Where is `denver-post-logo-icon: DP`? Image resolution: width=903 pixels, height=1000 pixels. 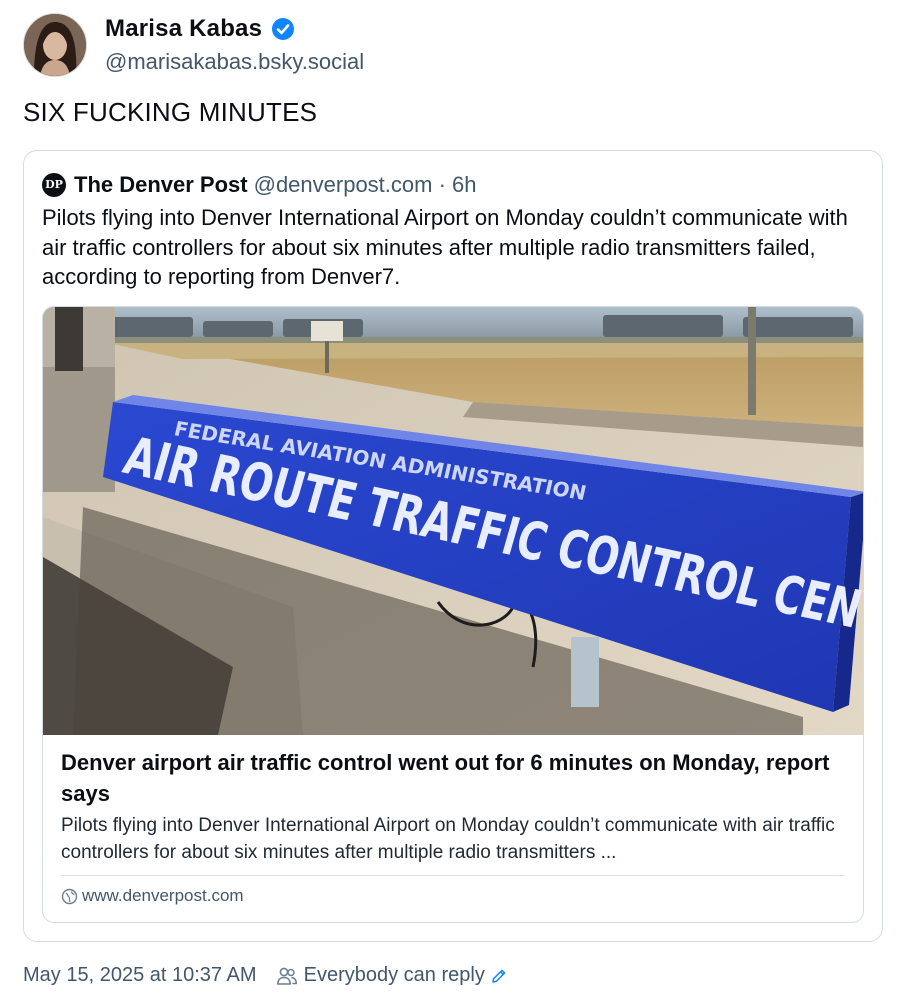
denver-post-logo-icon: DP is located at coordinates (54, 185).